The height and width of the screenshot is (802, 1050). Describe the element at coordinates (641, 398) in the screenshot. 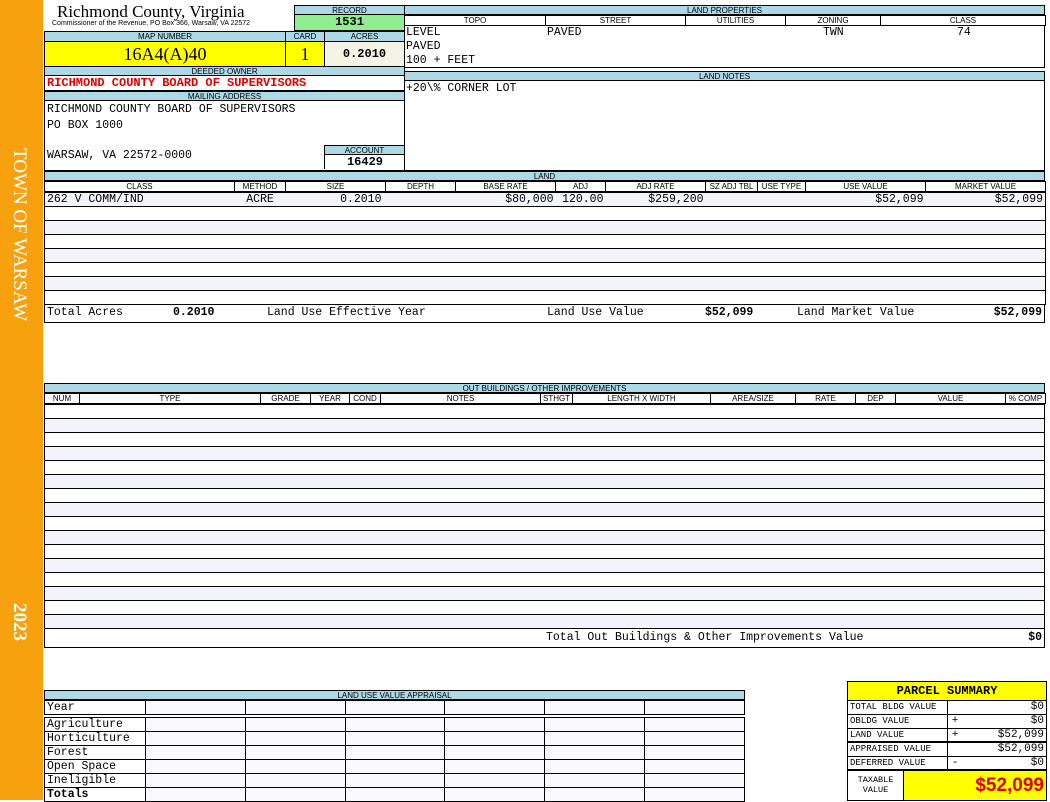

I see `outbuildings-column-header: LENGTH X WIDTH` at that location.